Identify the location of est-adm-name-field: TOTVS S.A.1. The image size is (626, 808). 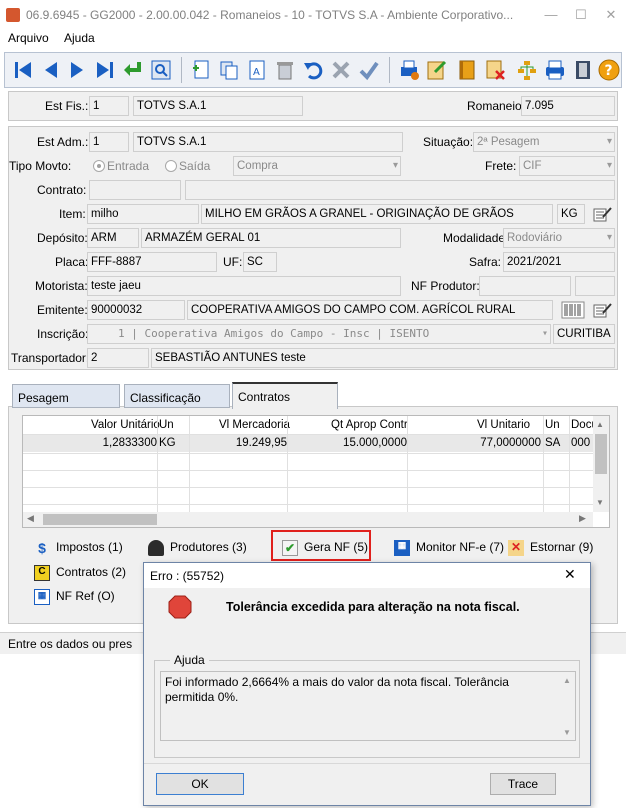
(268, 142).